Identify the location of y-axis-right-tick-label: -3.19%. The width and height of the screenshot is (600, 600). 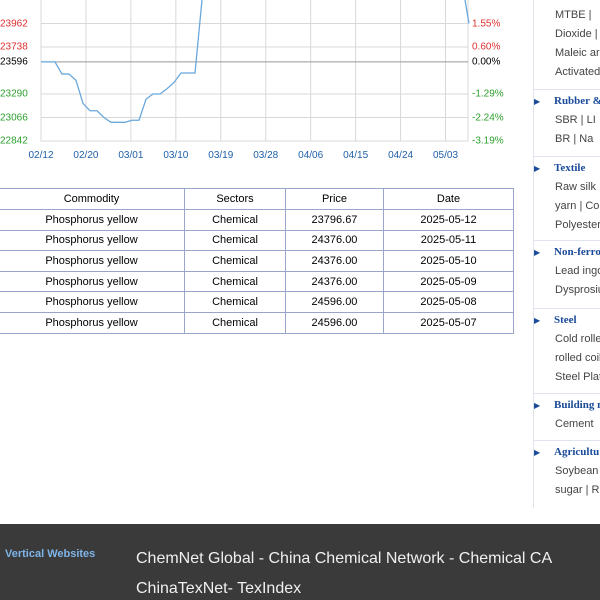
(488, 141).